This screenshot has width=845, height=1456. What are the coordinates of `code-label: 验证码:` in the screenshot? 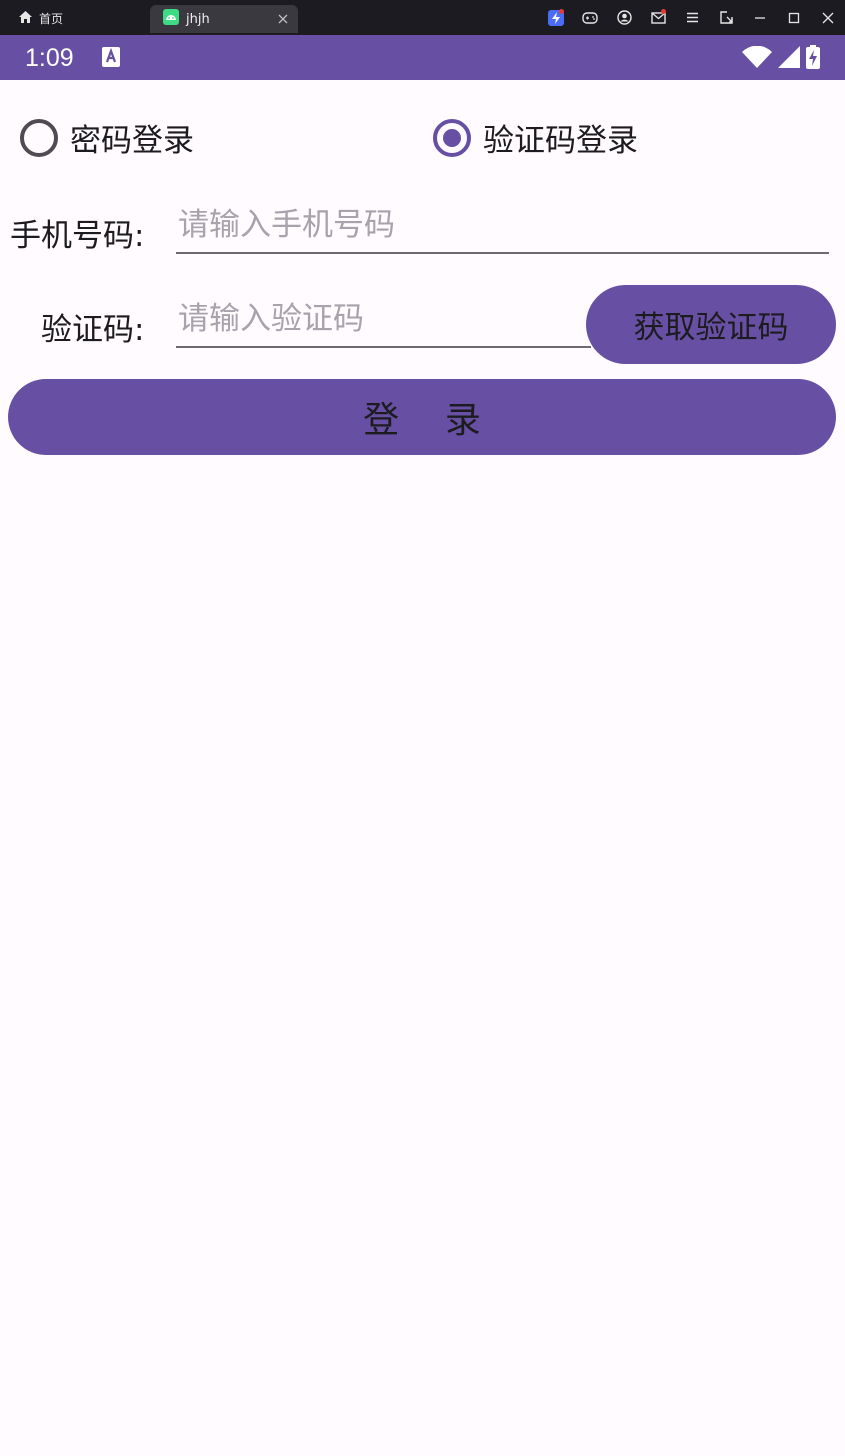 It's located at (93, 330).